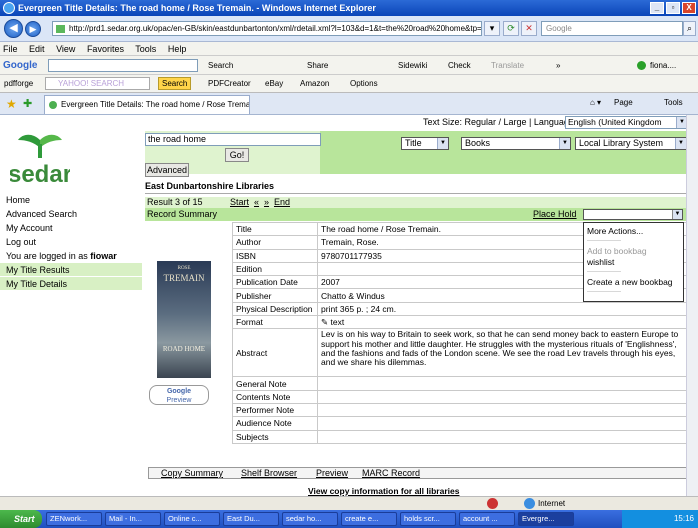 This screenshot has width=698, height=528. I want to click on status-bar: Internet, so click(349, 503).